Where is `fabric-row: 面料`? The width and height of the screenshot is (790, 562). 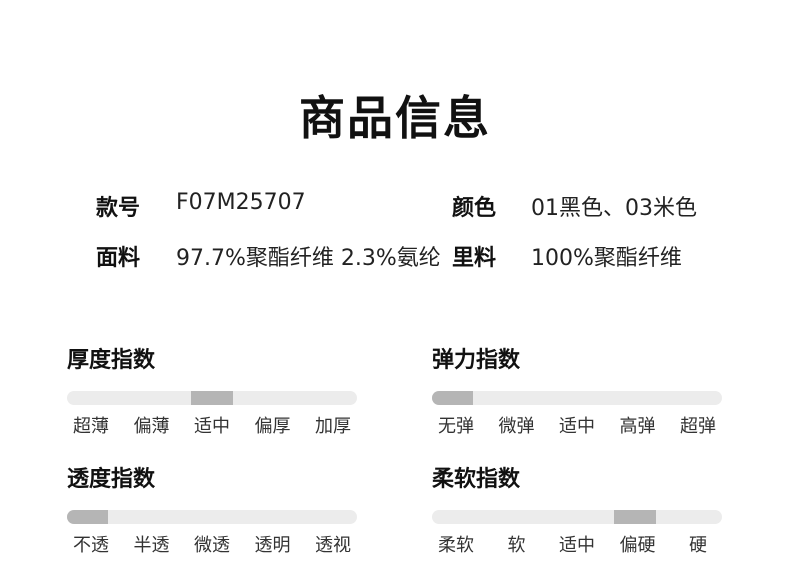 fabric-row: 面料 is located at coordinates (118, 256).